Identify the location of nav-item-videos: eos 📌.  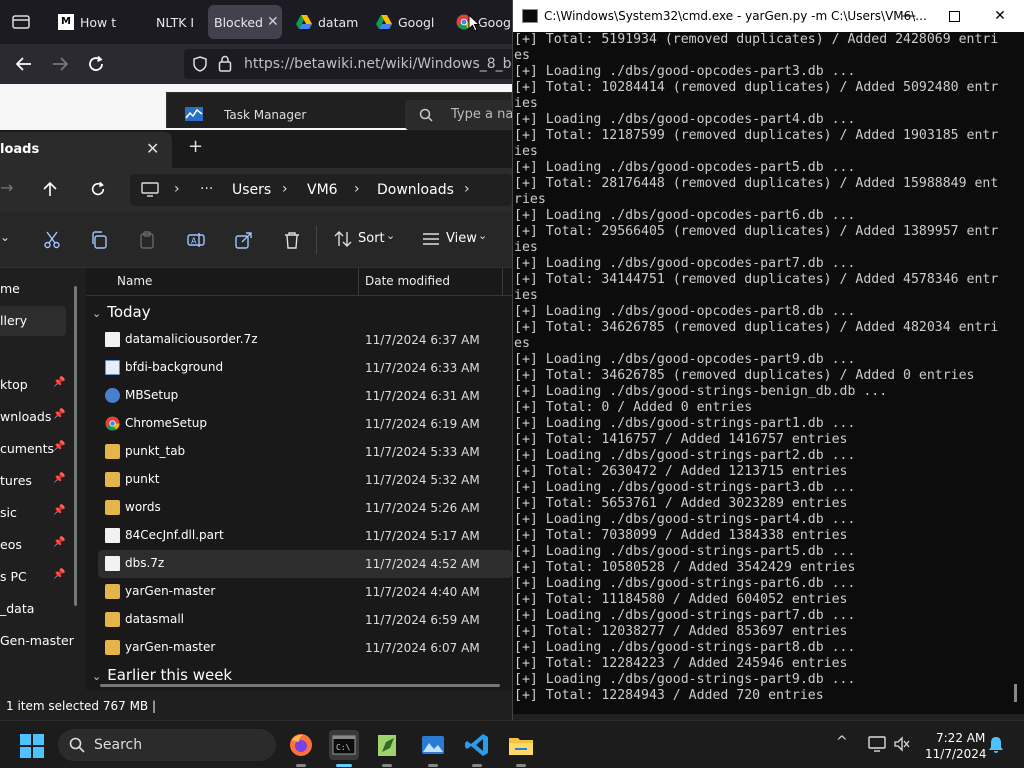
(34, 545).